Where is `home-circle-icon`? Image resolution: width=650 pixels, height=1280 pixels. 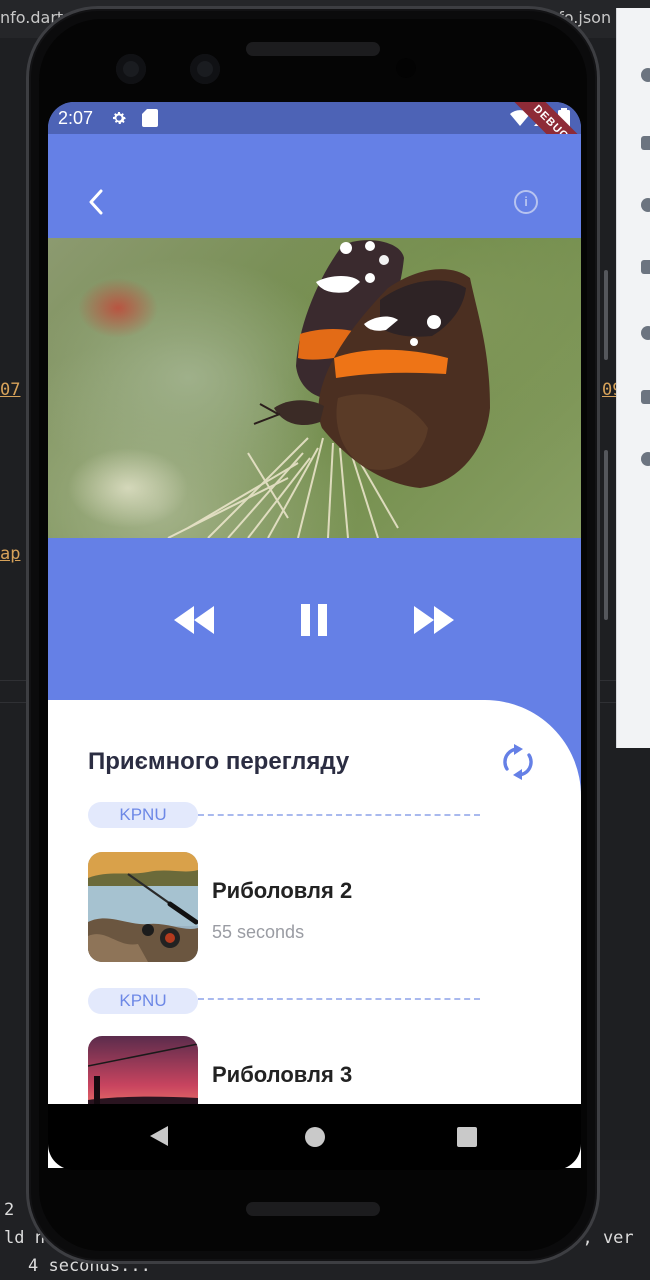
home-circle-icon is located at coordinates (315, 1137).